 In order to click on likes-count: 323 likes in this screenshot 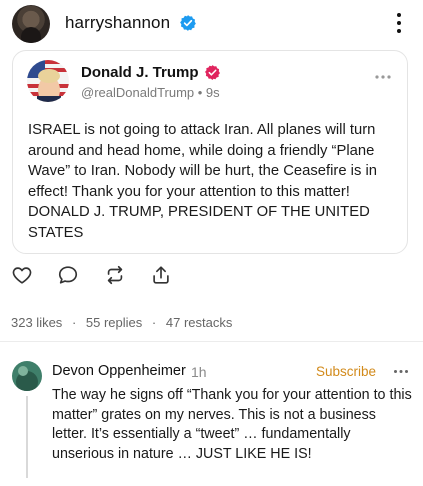, I will do `click(36, 322)`.